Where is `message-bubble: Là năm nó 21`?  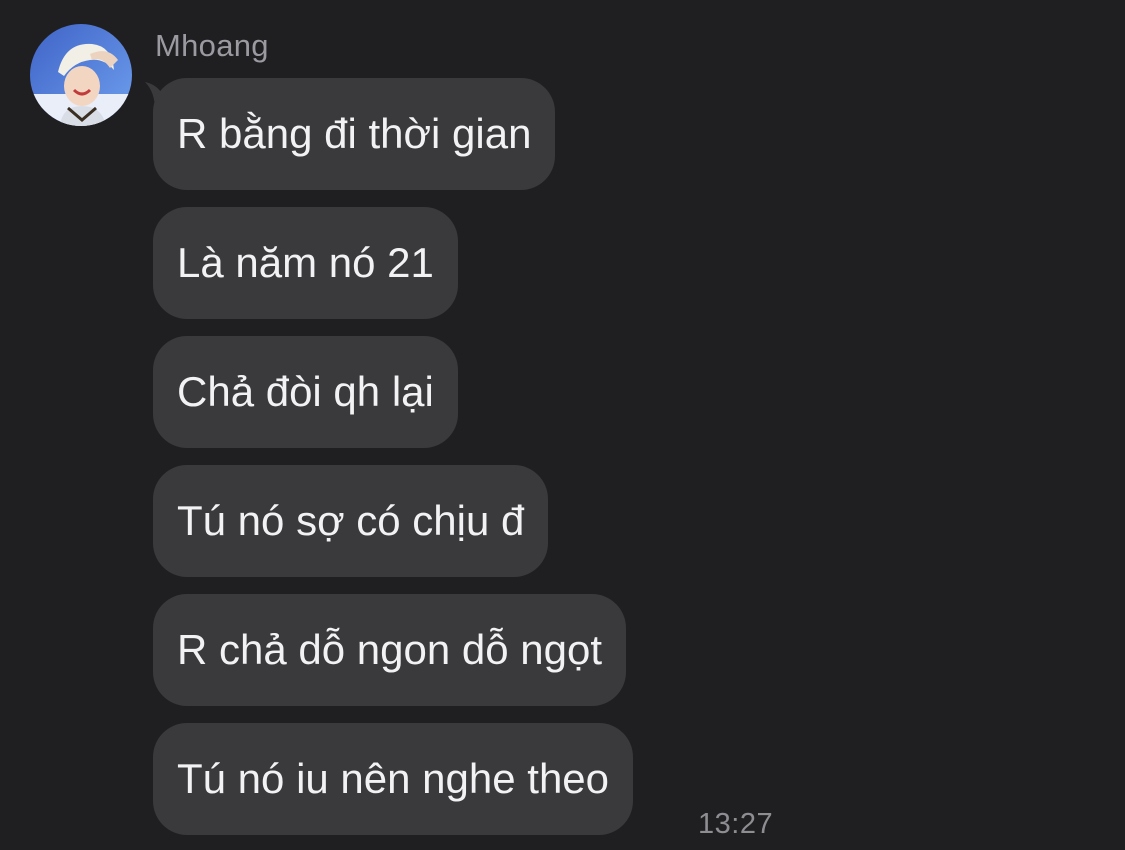
message-bubble: Là năm nó 21 is located at coordinates (305, 263).